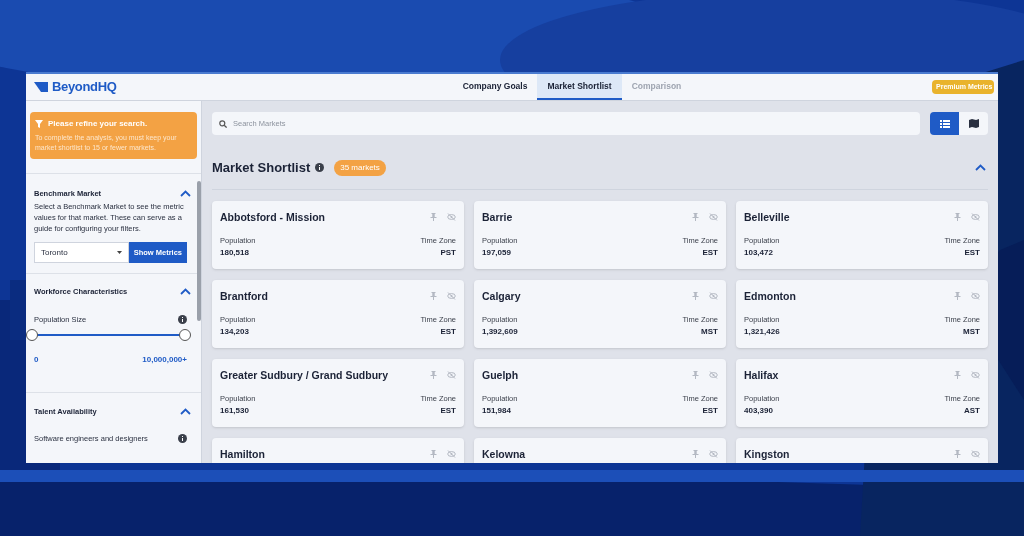  Describe the element at coordinates (497, 410) in the screenshot. I see `population-value: 151,984` at that location.